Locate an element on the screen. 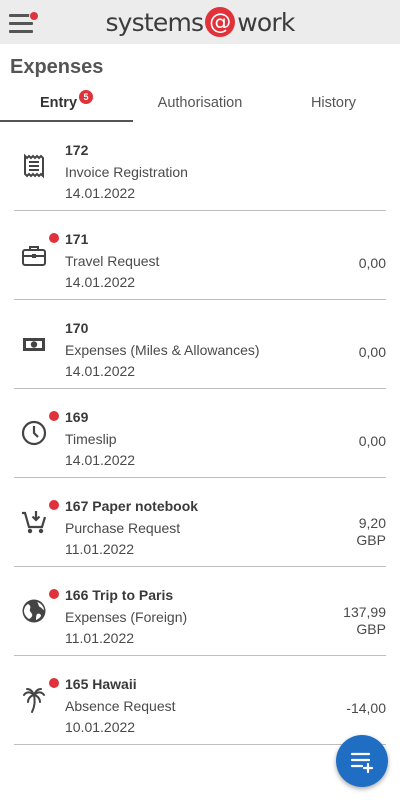  tab-label: Authorisation is located at coordinates (200, 103).